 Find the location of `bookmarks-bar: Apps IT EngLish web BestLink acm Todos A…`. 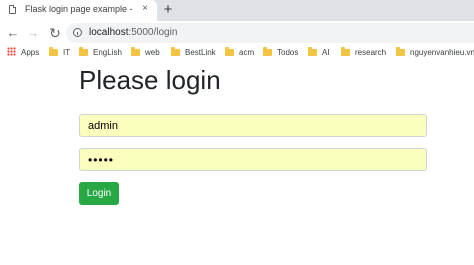

bookmarks-bar: Apps IT EngLish web BestLink acm Todos A… is located at coordinates (237, 52).